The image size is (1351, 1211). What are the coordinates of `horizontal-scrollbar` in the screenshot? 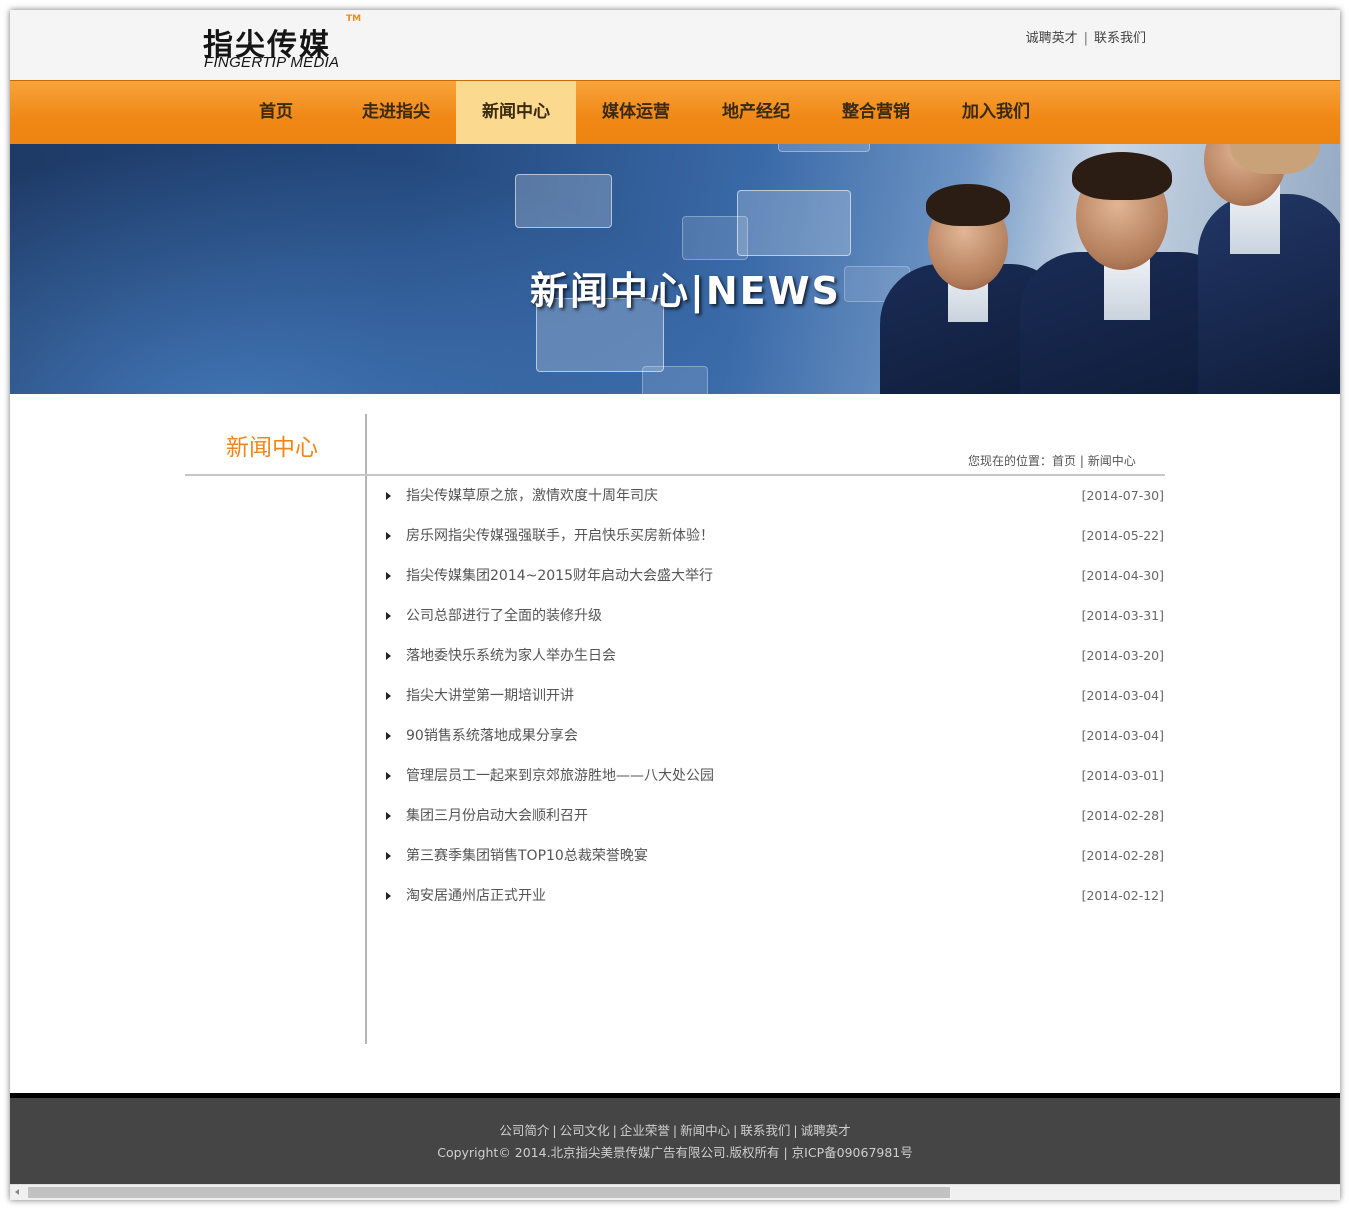 It's located at (675, 1192).